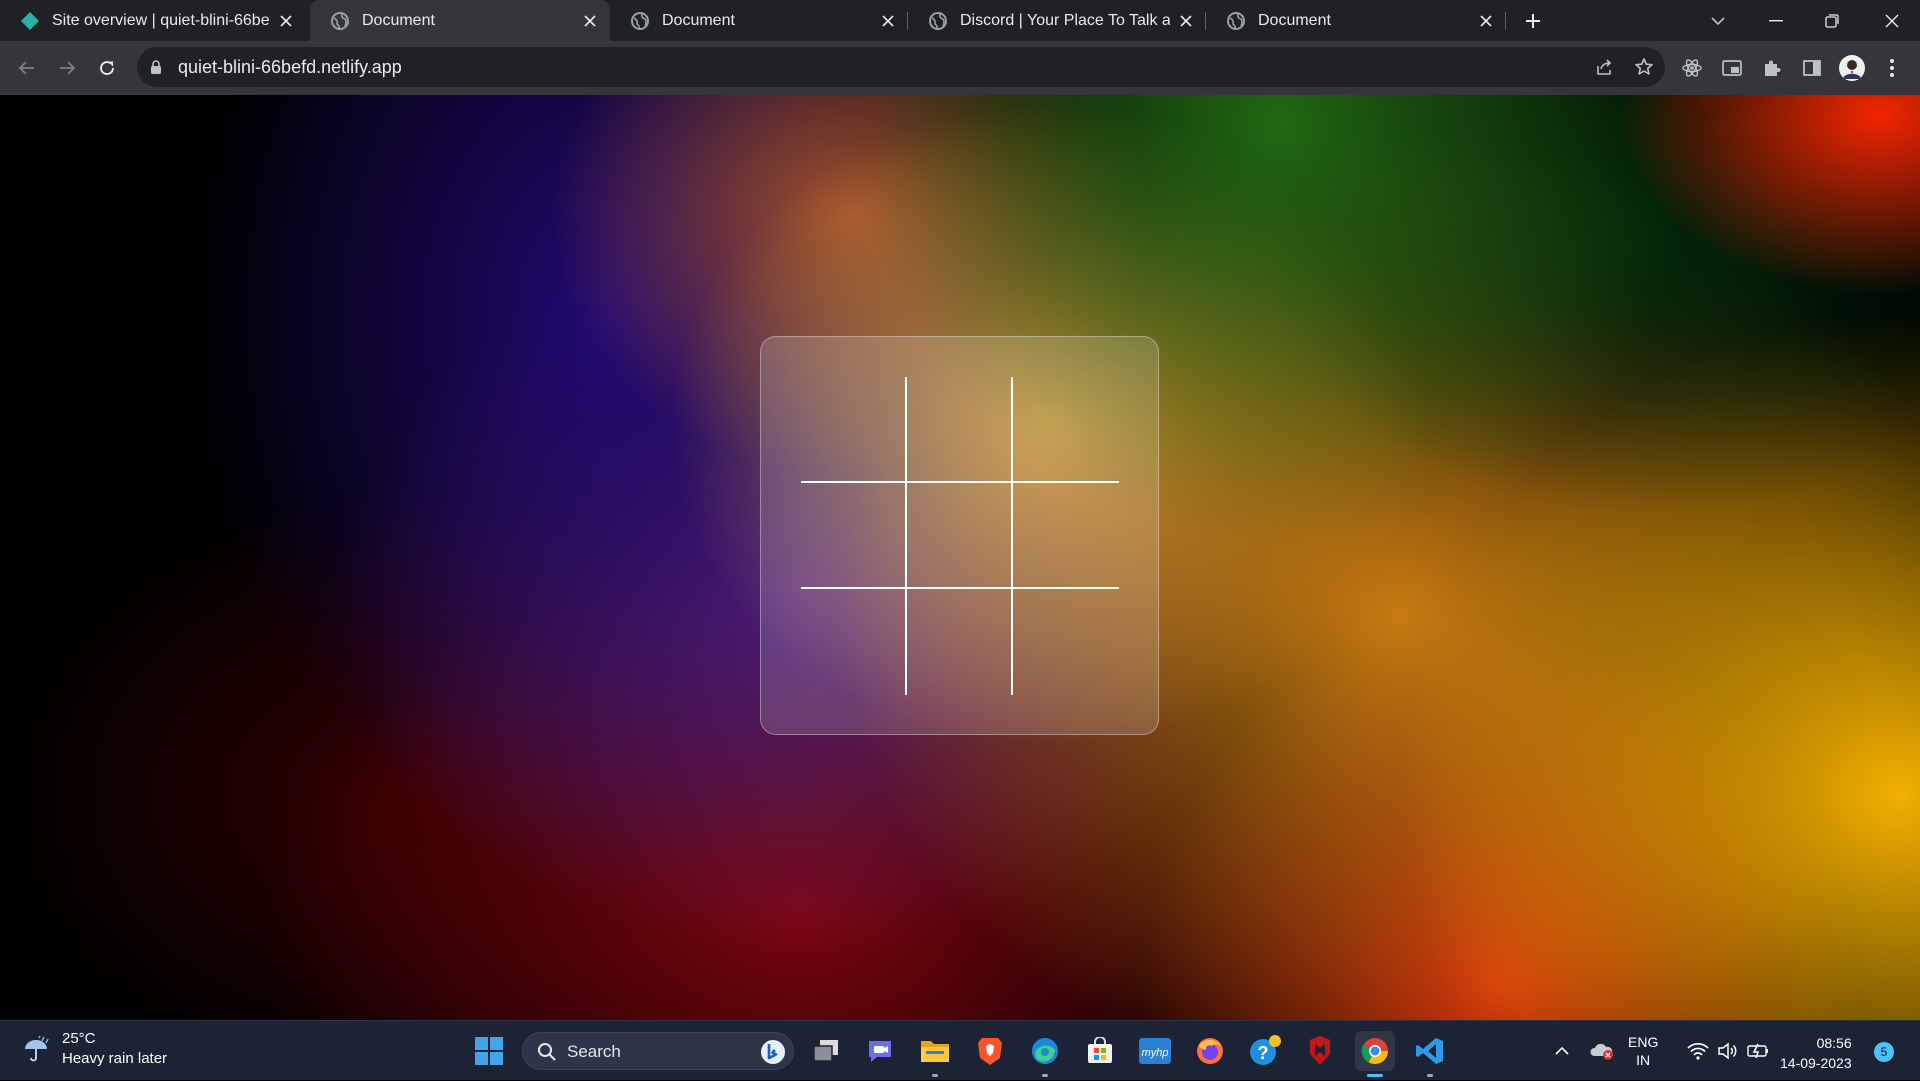  I want to click on task-view-button, so click(826, 1051).